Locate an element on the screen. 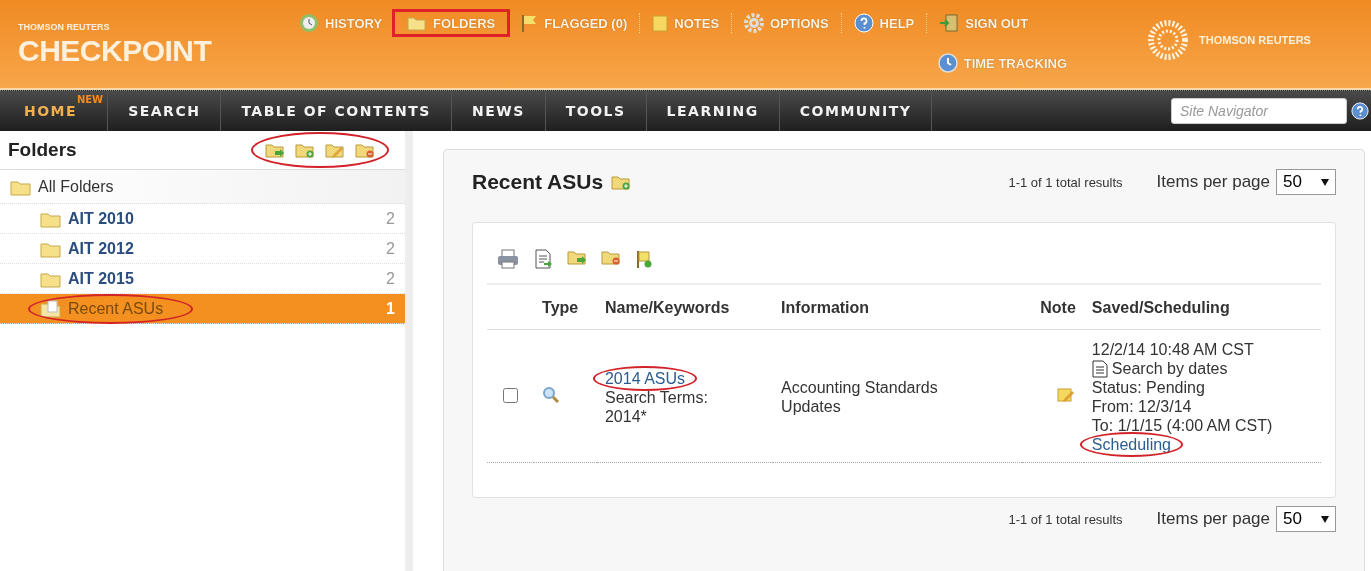 The height and width of the screenshot is (571, 1371). column-header: Name/Keywords is located at coordinates (685, 307).